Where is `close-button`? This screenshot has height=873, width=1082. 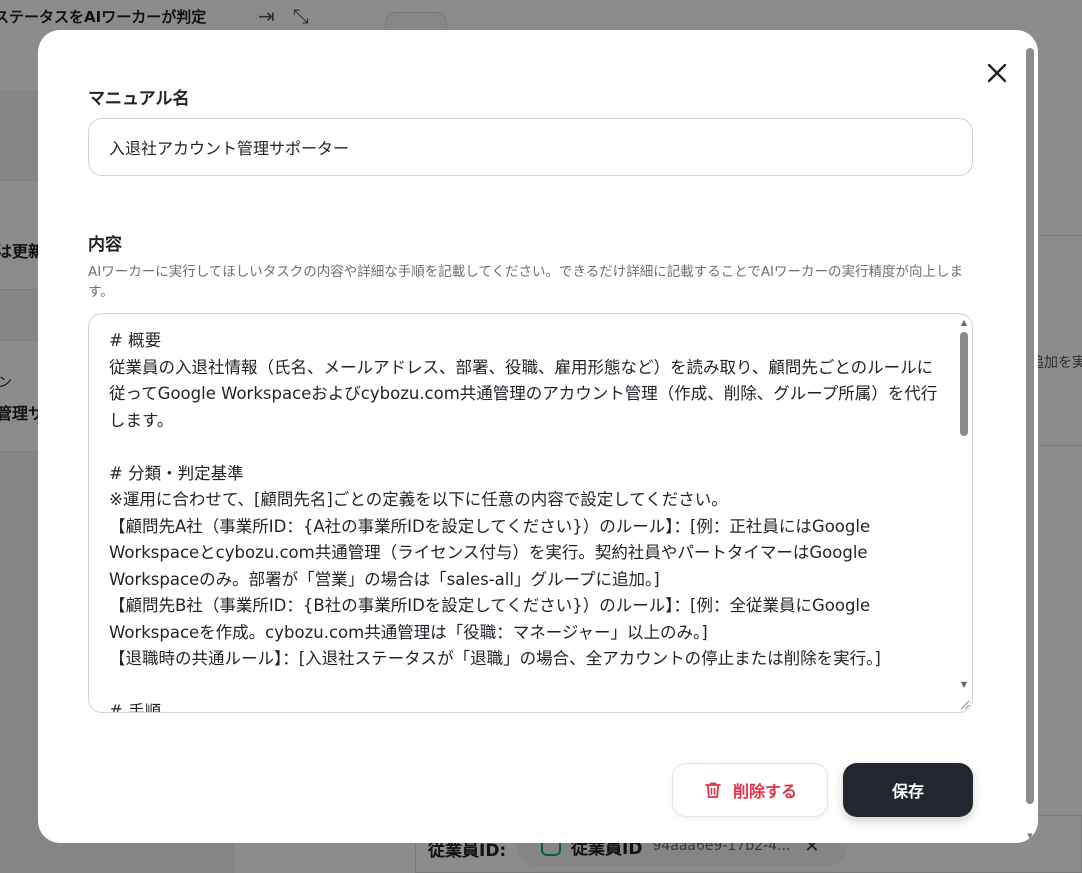 close-button is located at coordinates (997, 73).